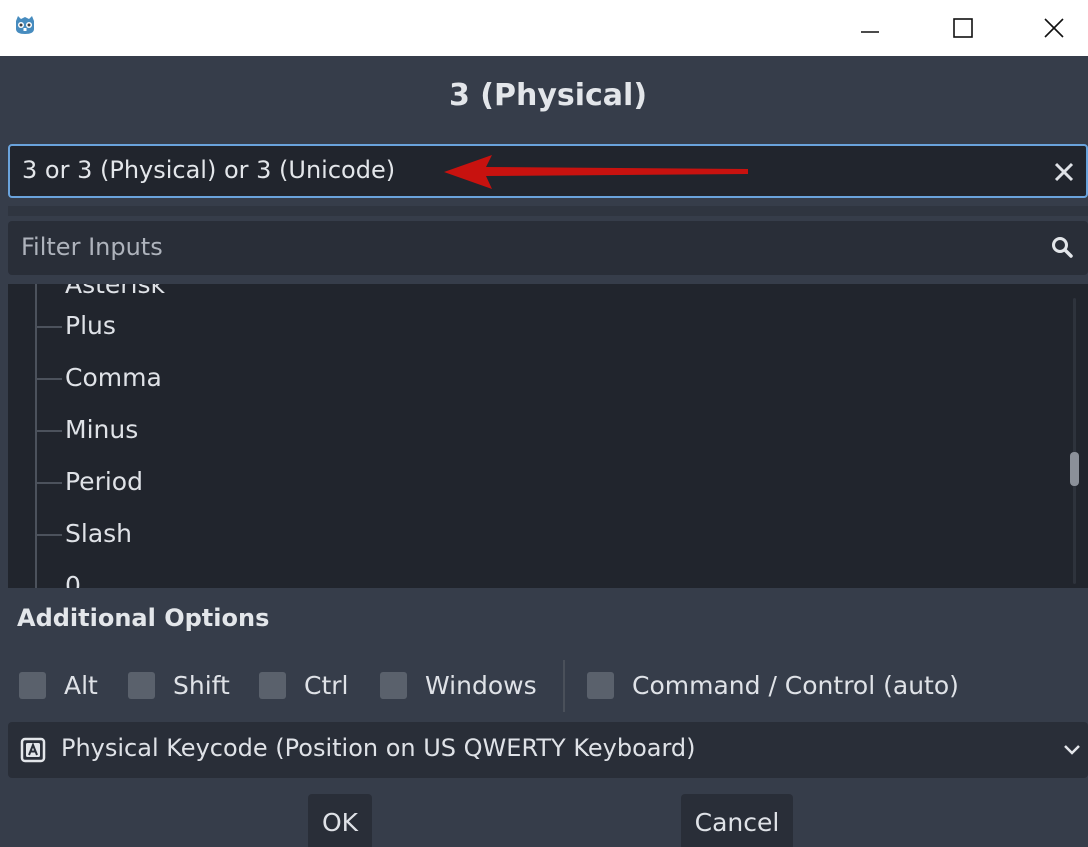 Image resolution: width=1088 pixels, height=847 pixels. What do you see at coordinates (536, 535) in the screenshot?
I see `tree-item-slash: Slash` at bounding box center [536, 535].